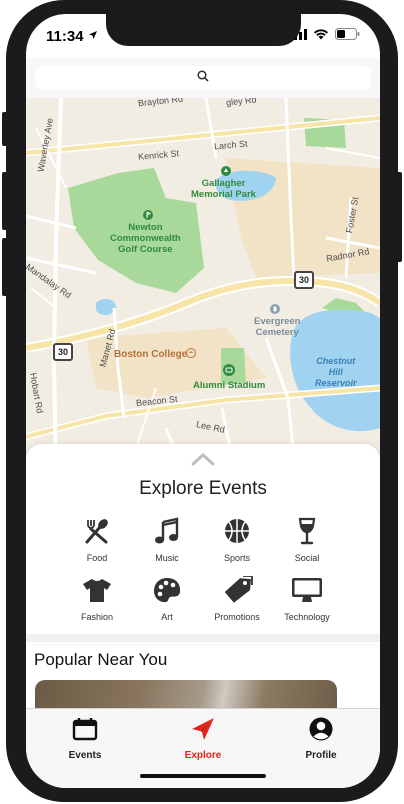  I want to click on palette-icon, so click(167, 590).